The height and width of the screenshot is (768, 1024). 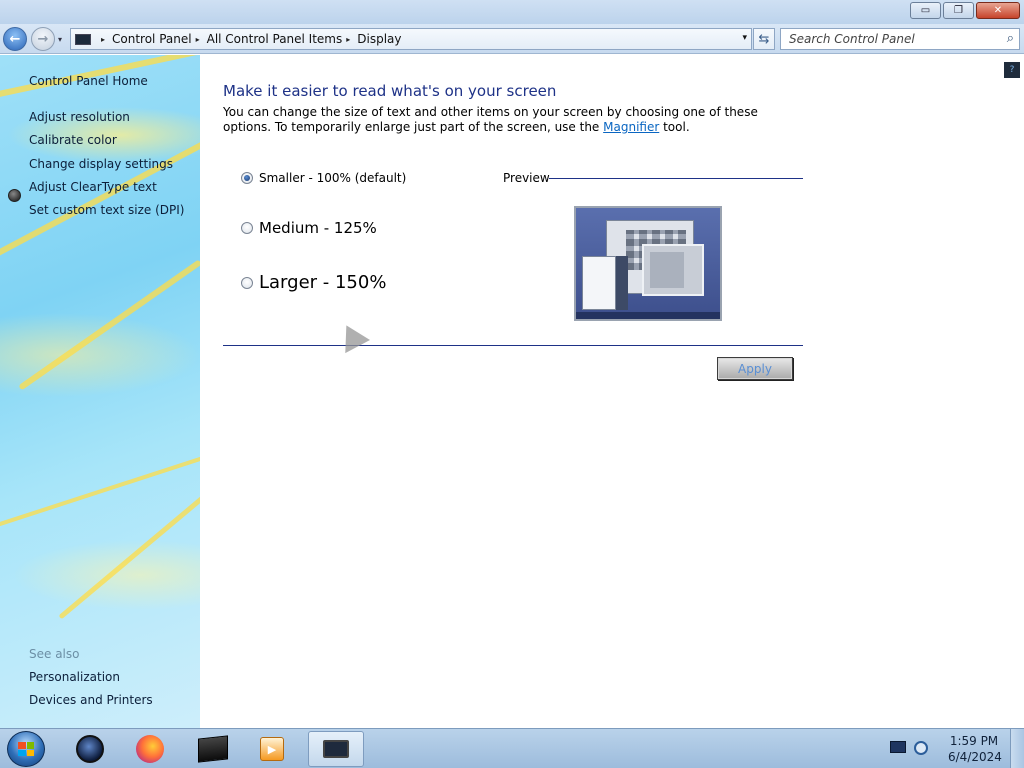 I want to click on mouse-cursor, so click(x=352, y=336).